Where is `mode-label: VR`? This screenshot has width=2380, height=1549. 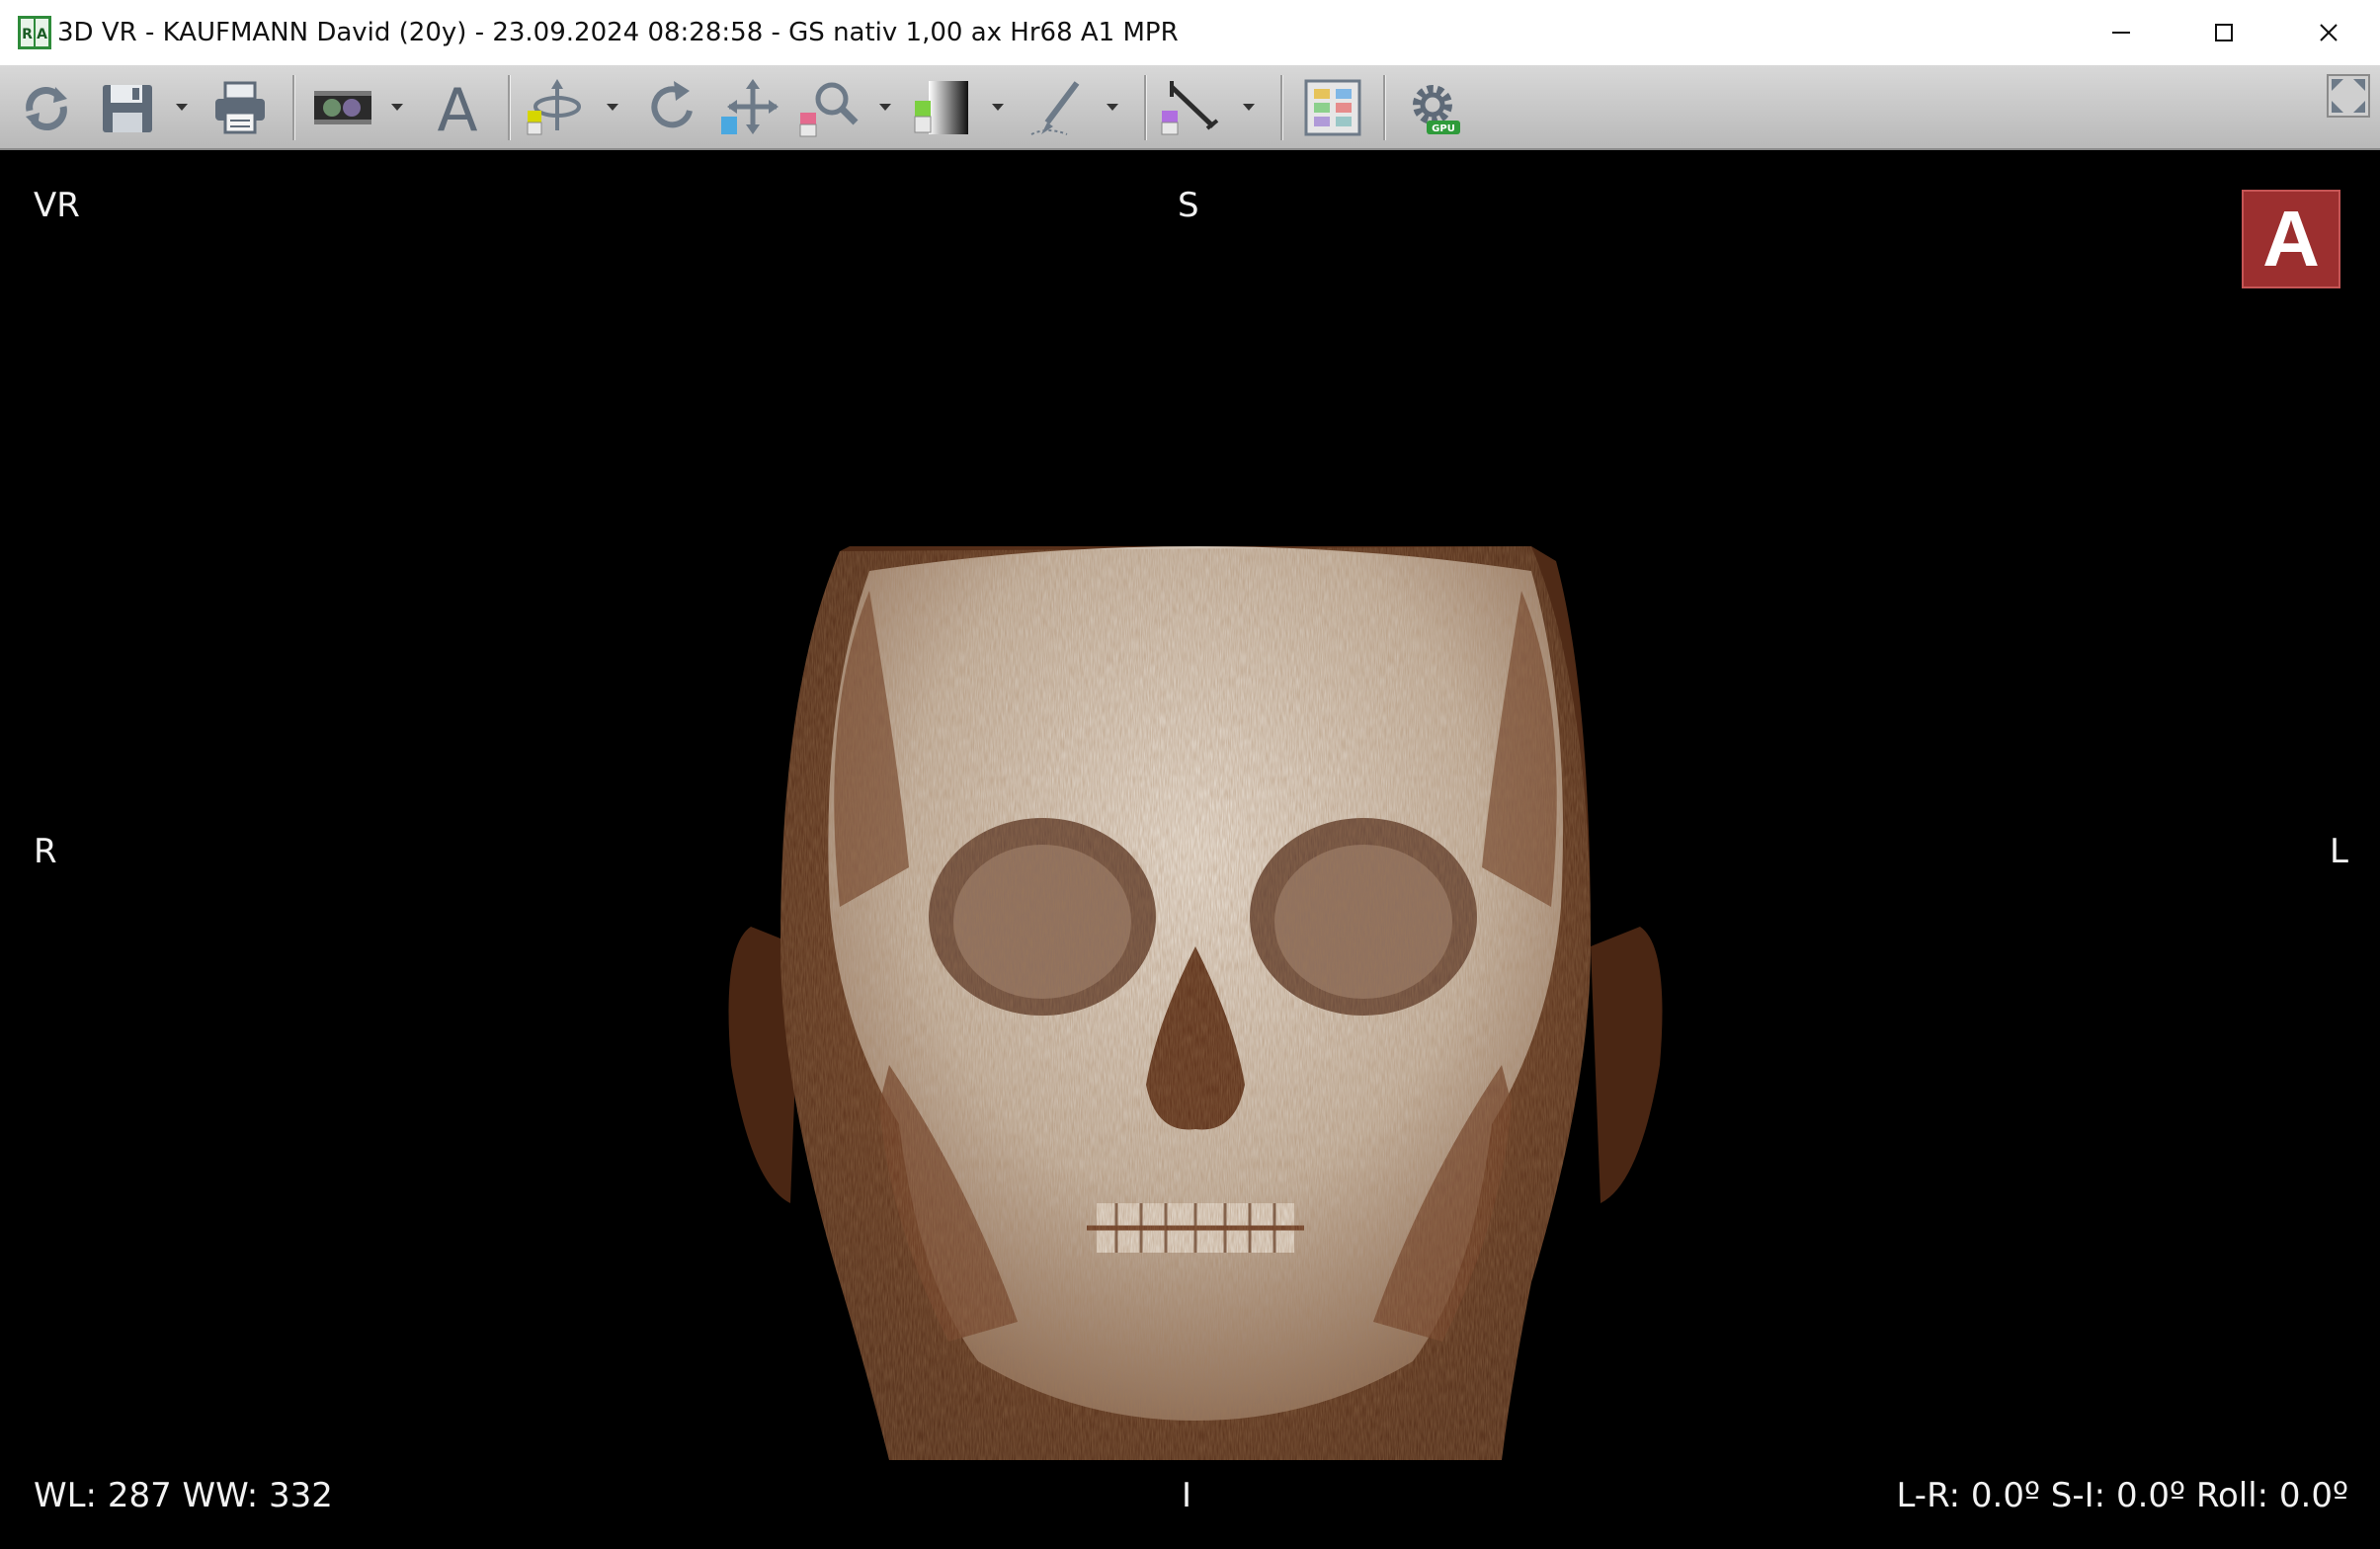 mode-label: VR is located at coordinates (57, 205).